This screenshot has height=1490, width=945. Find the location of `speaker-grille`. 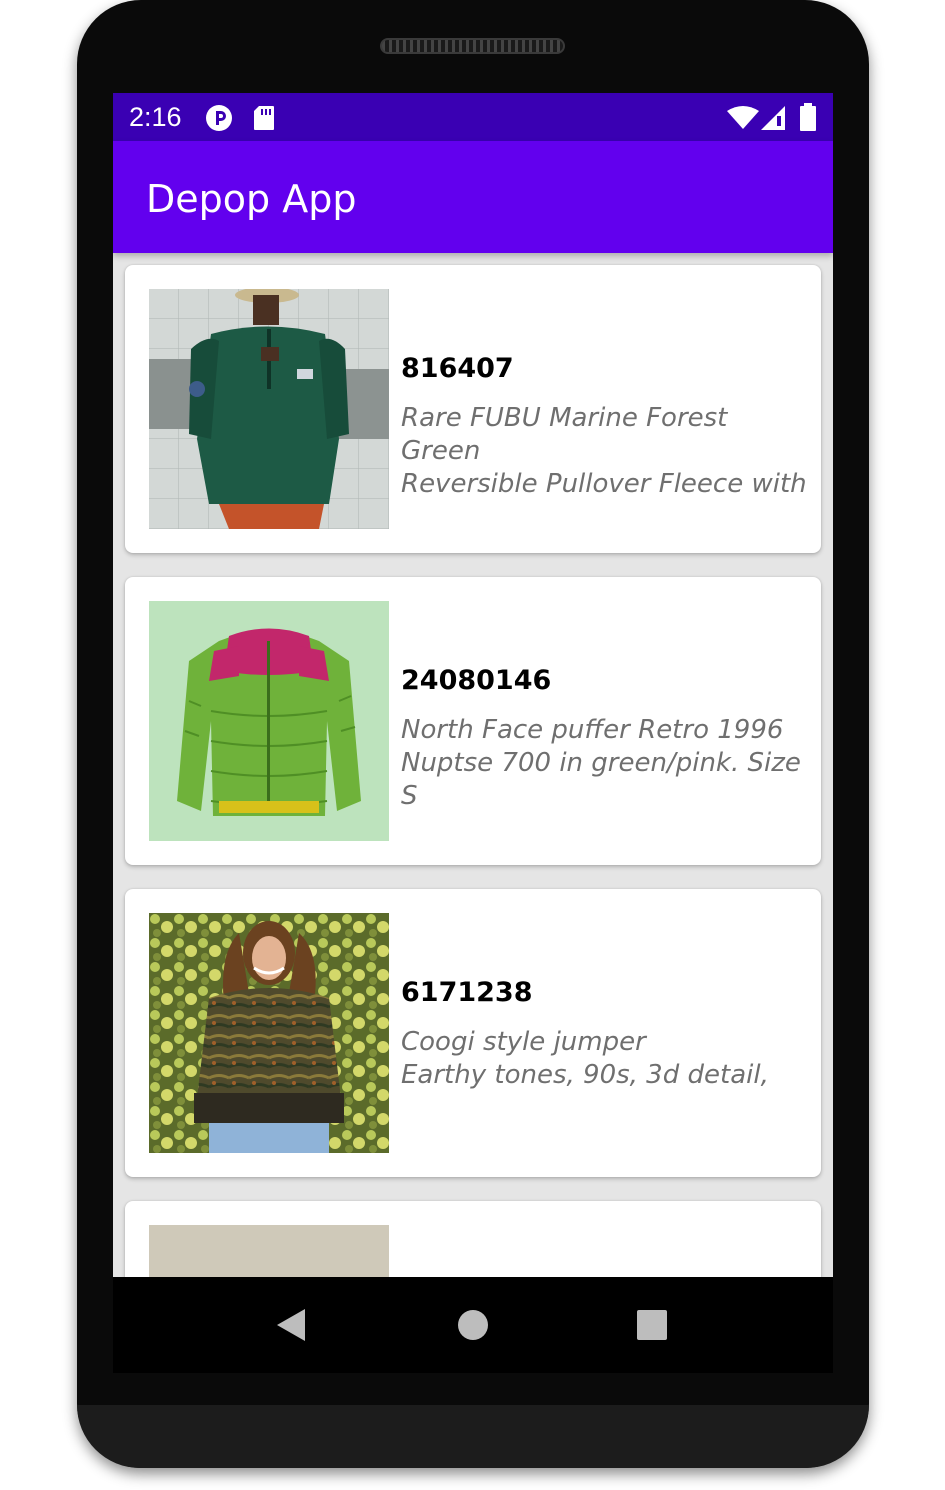

speaker-grille is located at coordinates (472, 46).